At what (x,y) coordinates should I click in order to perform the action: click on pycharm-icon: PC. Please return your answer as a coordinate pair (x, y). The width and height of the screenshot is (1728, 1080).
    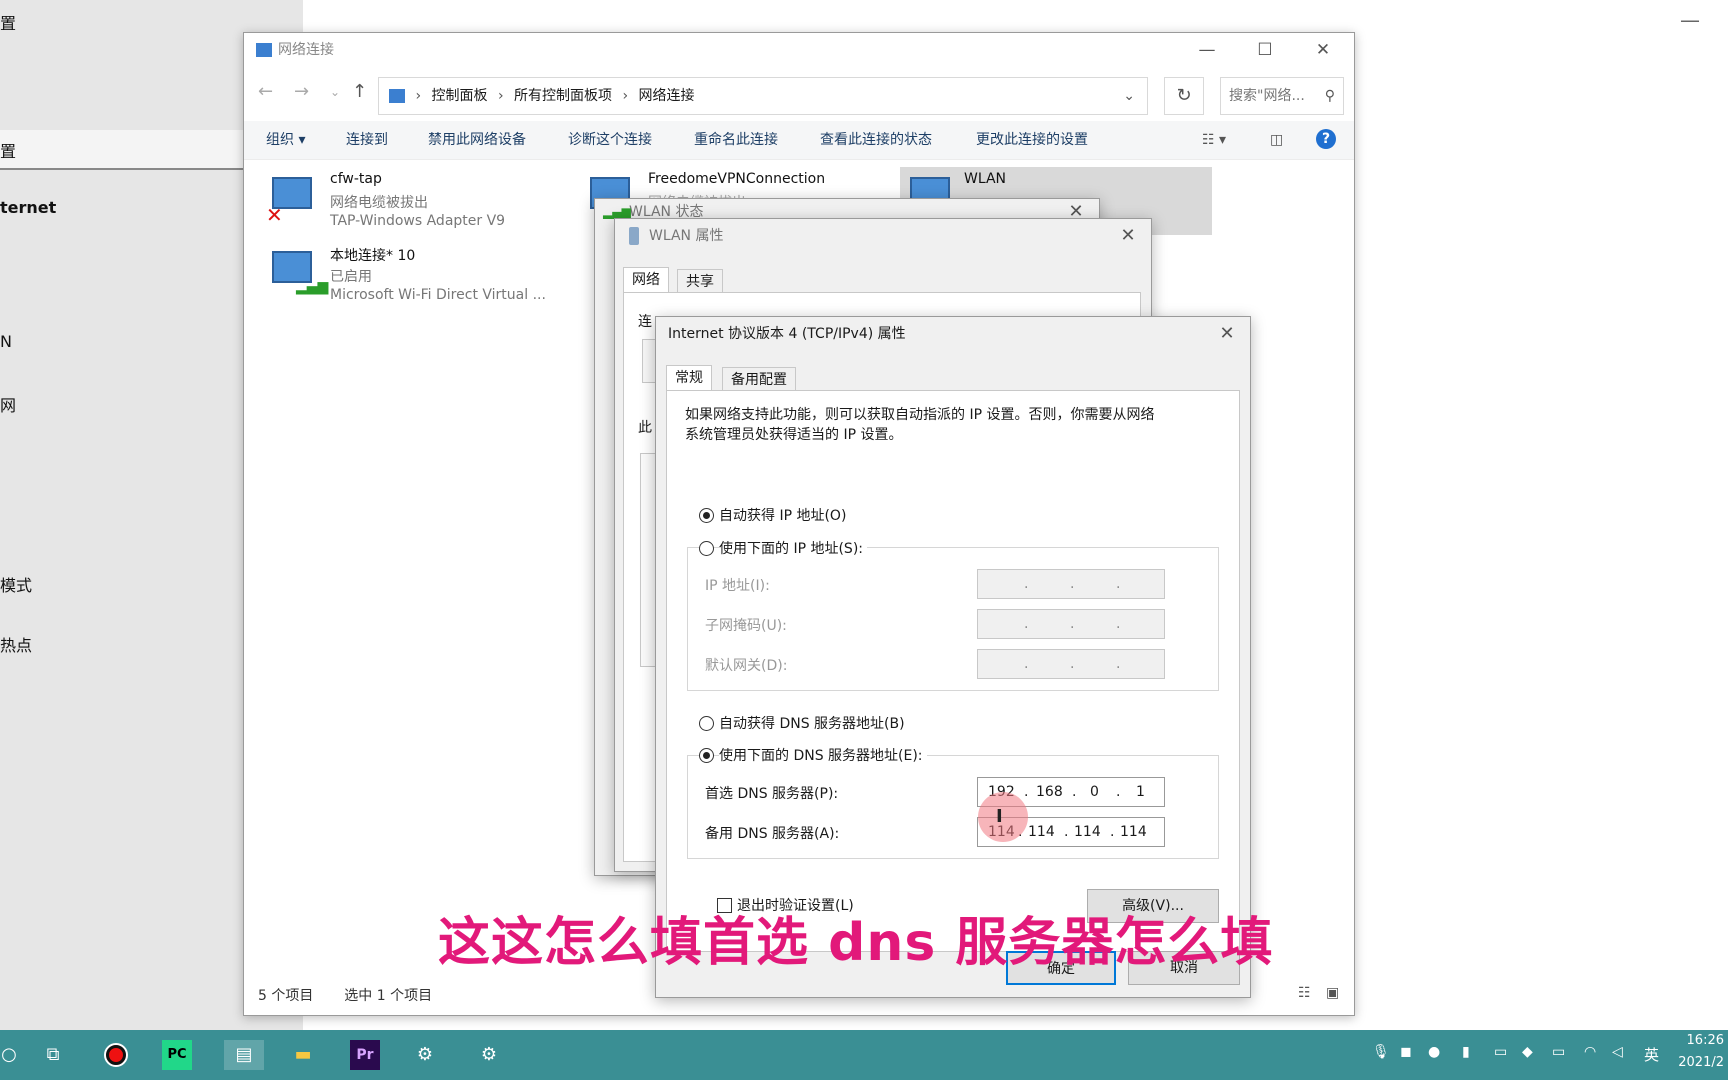
    Looking at the image, I should click on (177, 1055).